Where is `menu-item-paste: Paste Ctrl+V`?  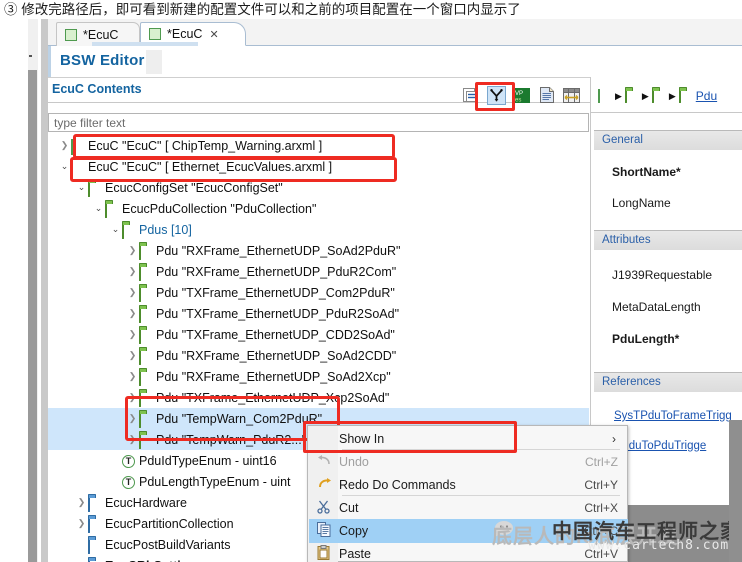 menu-item-paste: Paste Ctrl+V is located at coordinates (468, 552).